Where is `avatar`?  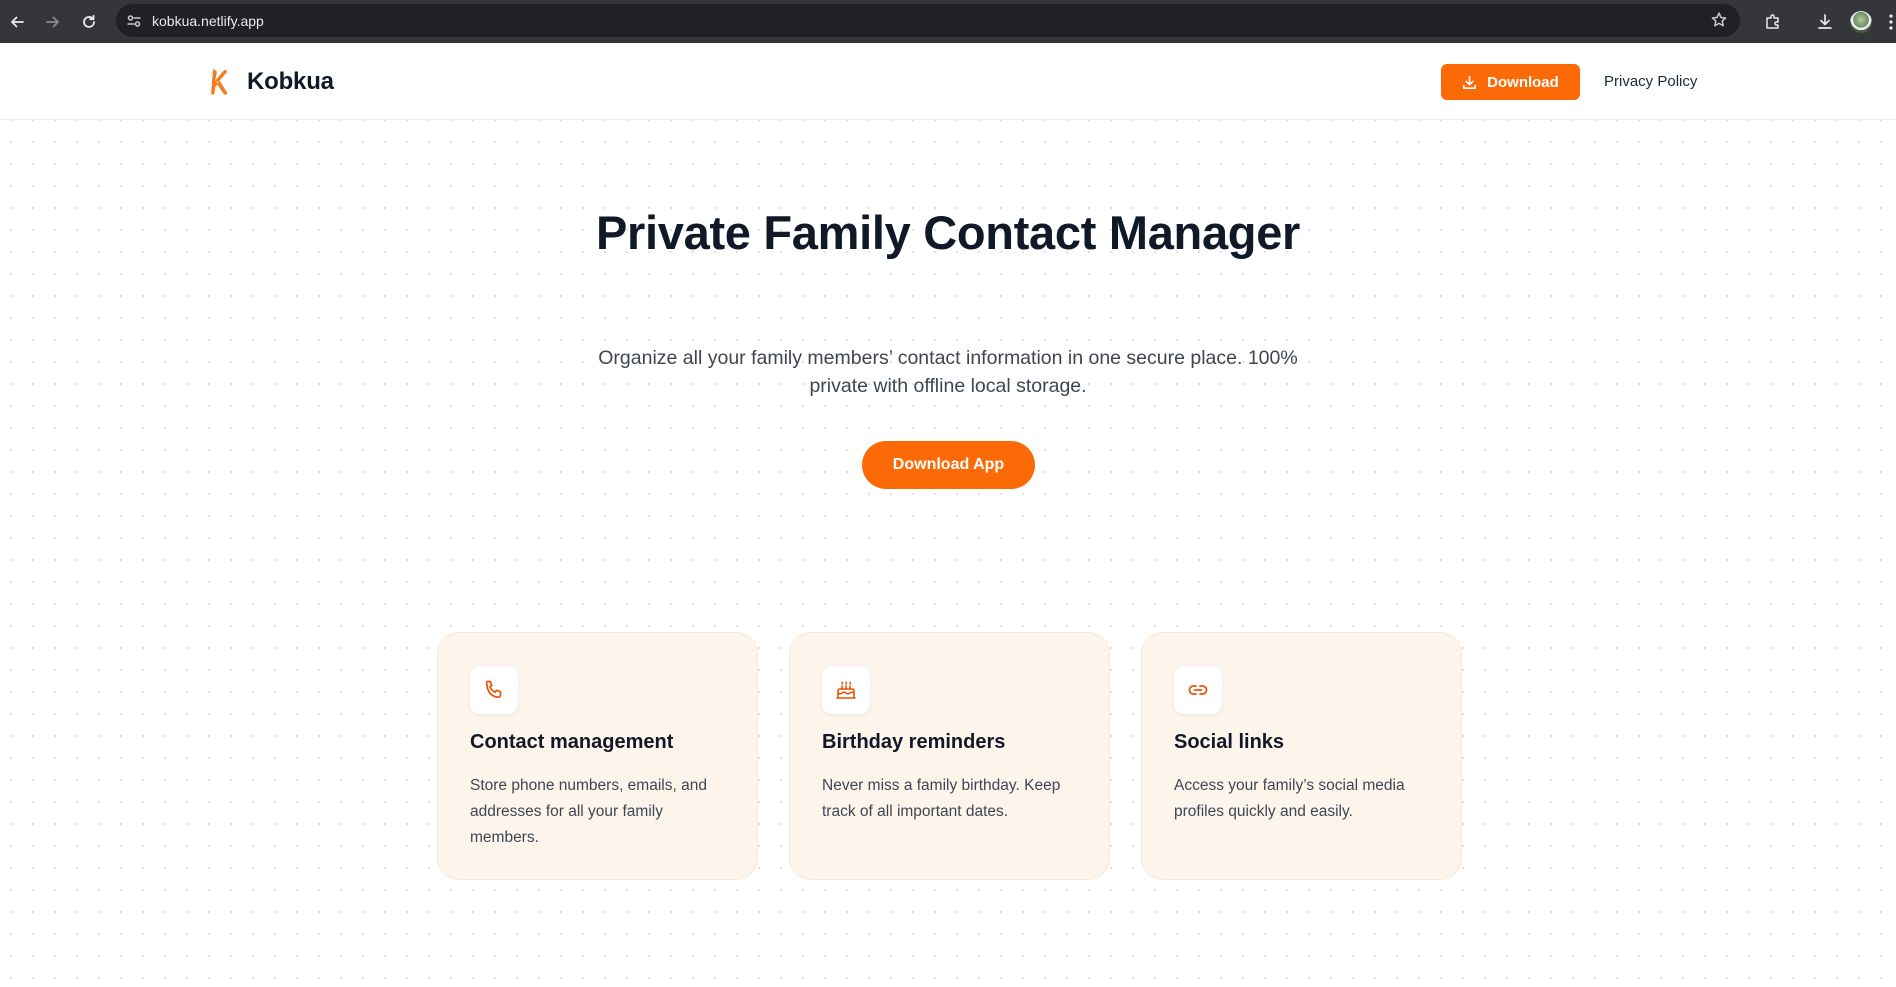
avatar is located at coordinates (1861, 21).